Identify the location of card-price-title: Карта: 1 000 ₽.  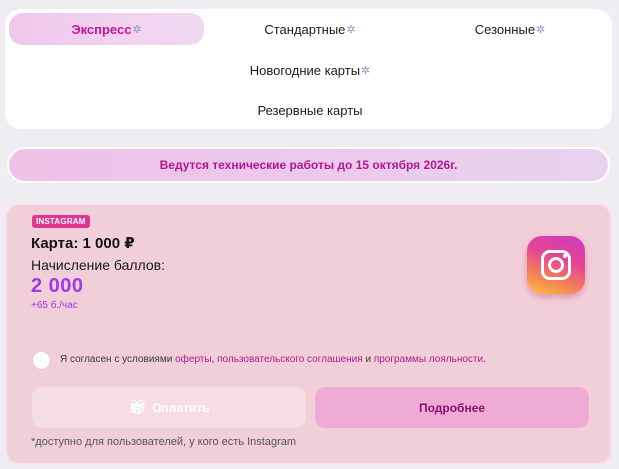
(83, 243).